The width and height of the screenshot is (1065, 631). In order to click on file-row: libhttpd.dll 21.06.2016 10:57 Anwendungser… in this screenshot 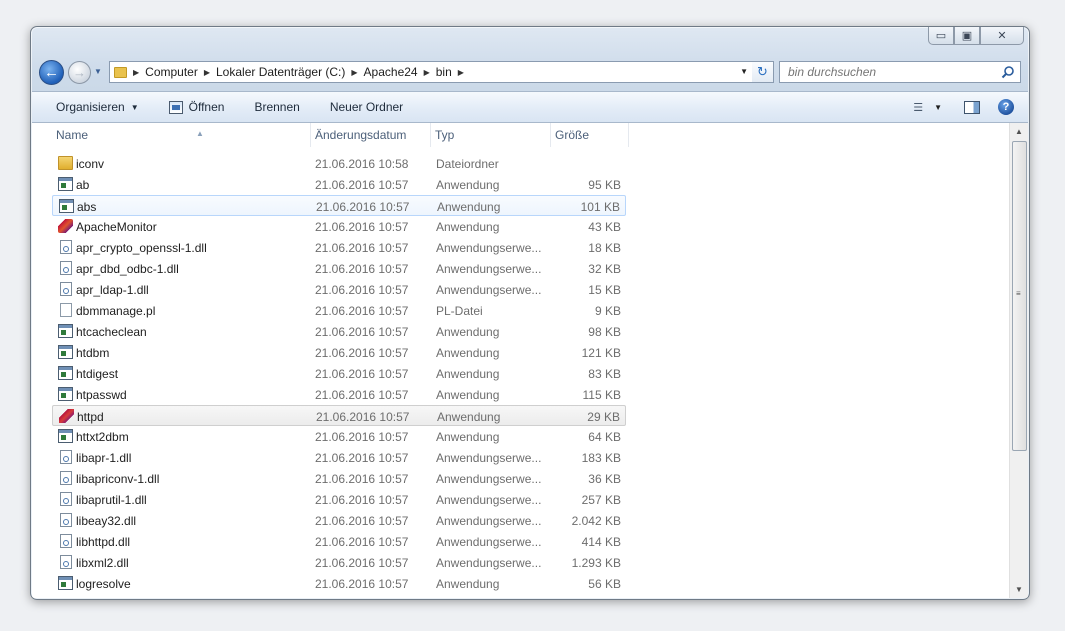, I will do `click(339, 541)`.